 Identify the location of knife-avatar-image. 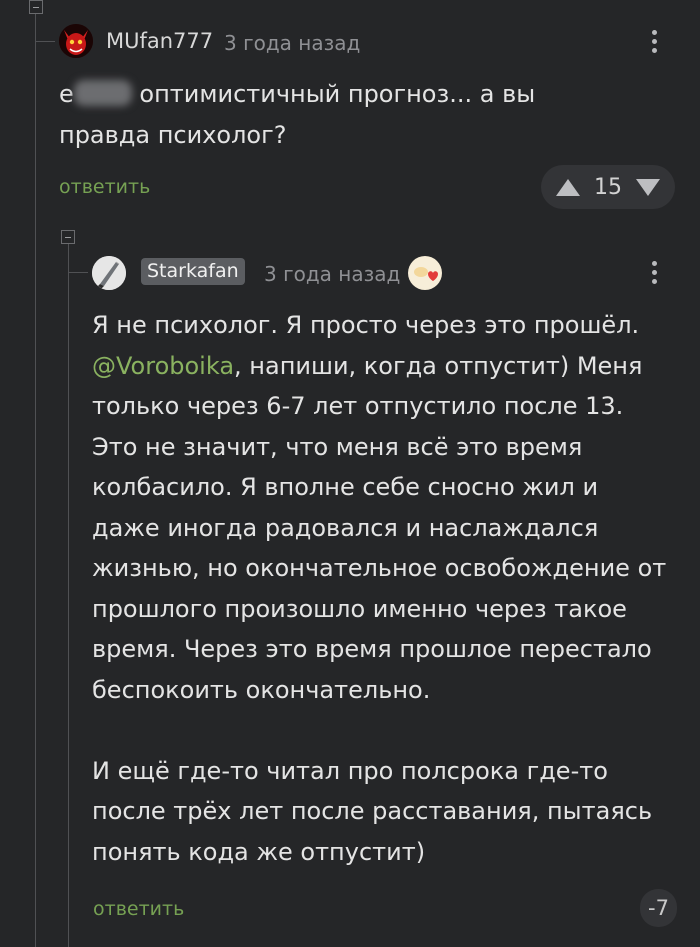
(109, 273).